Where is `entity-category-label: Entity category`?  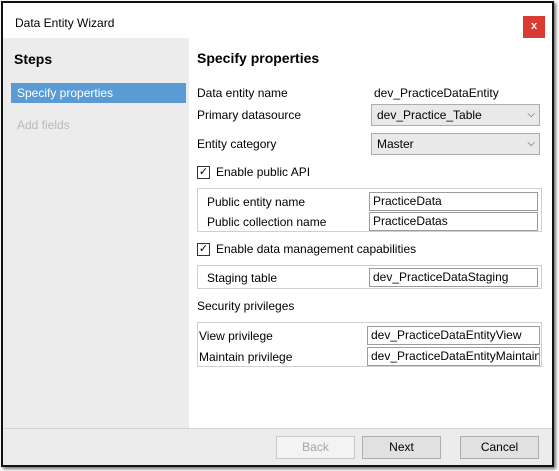
entity-category-label: Entity category is located at coordinates (237, 144).